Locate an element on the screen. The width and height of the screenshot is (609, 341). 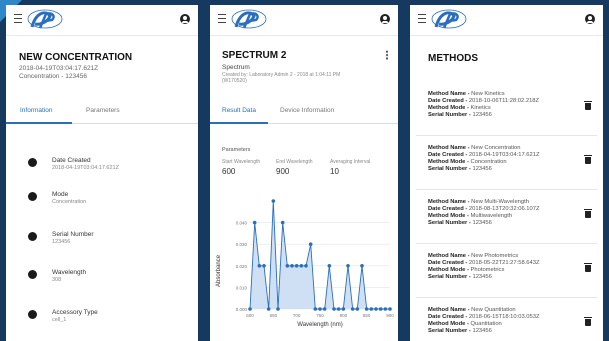
param-start-wavelength: Start Wavelength 600 is located at coordinates (241, 167).